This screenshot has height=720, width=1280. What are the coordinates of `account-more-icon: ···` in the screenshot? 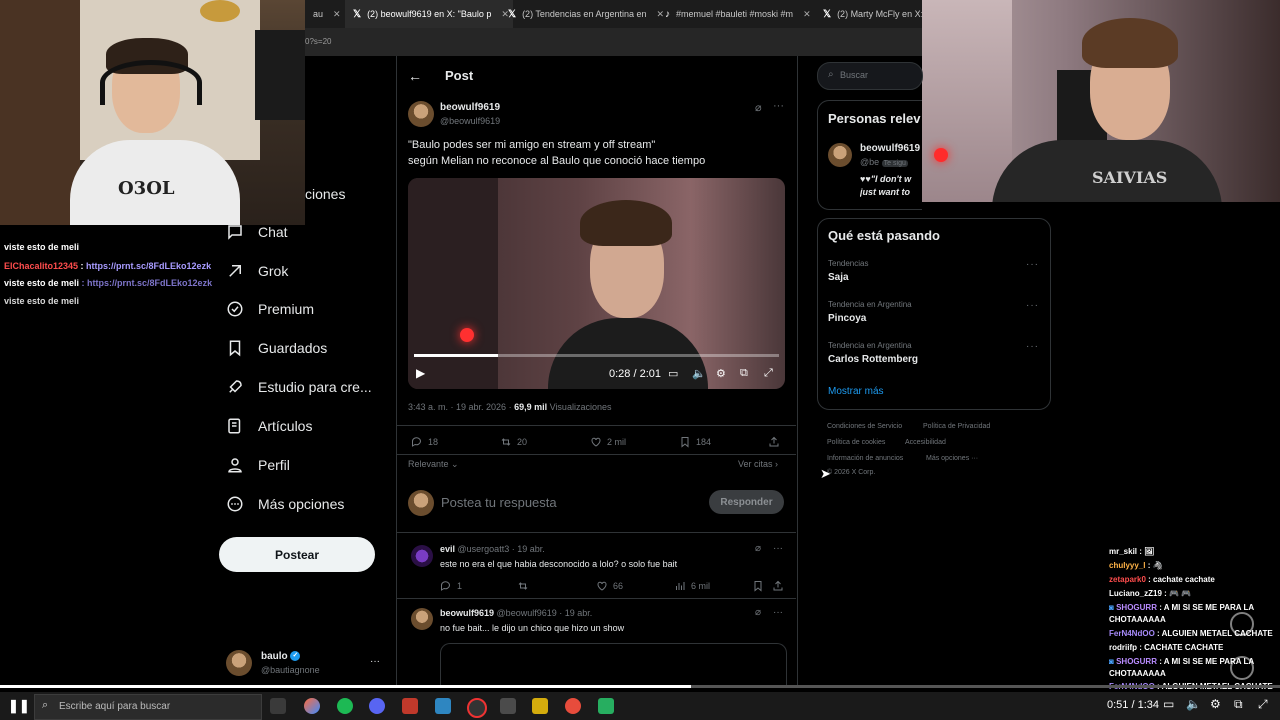 It's located at (375, 661).